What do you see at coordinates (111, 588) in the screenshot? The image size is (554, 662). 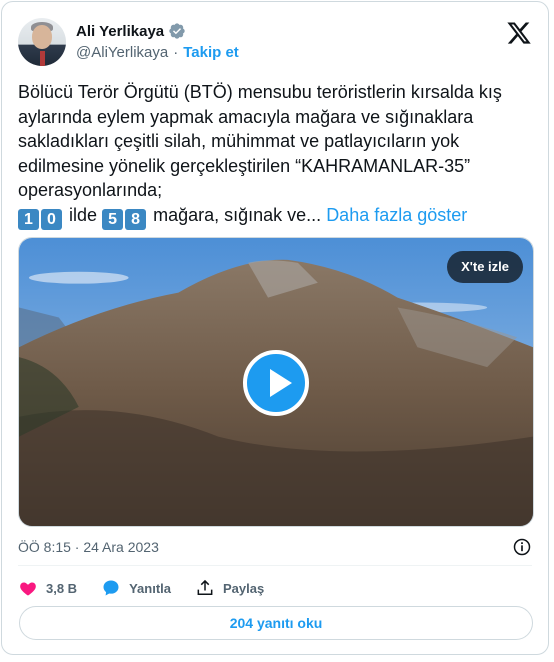 I see `reply-icon` at bounding box center [111, 588].